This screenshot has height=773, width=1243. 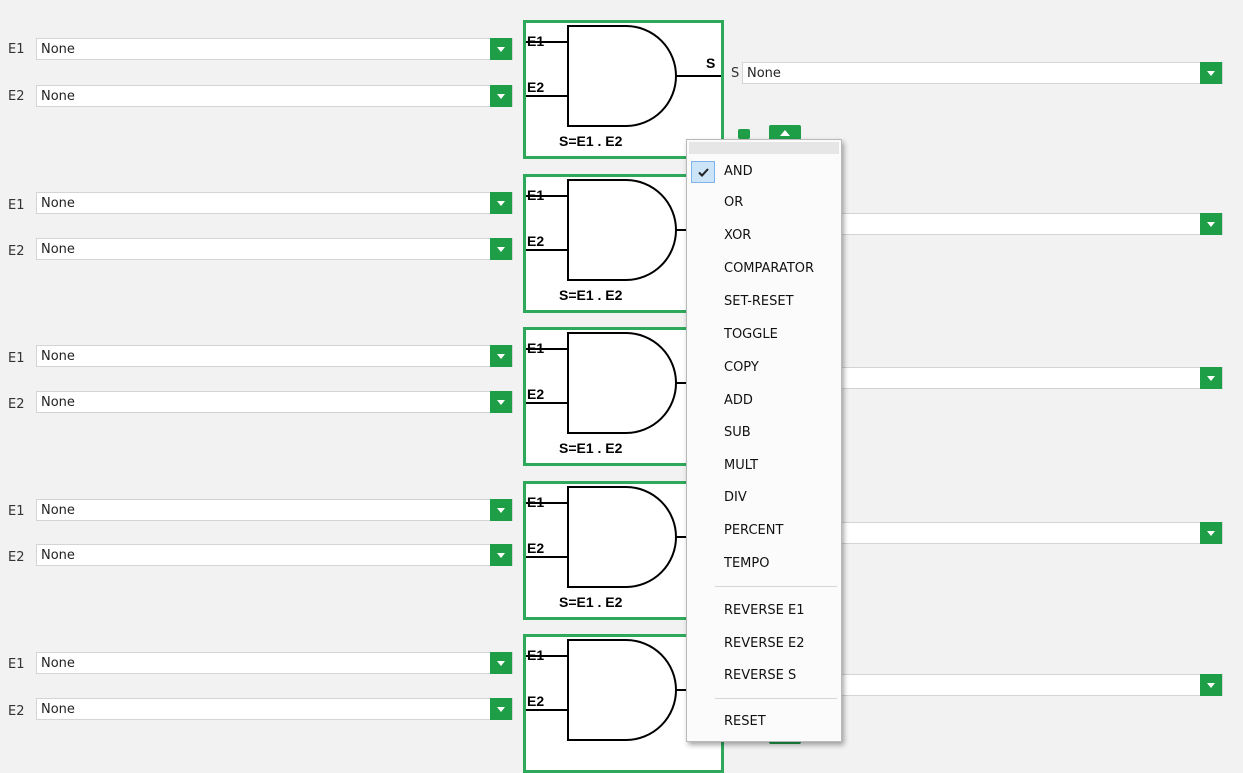 I want to click on menu-item-reverse-e1: REVERSE E1, so click(x=764, y=610).